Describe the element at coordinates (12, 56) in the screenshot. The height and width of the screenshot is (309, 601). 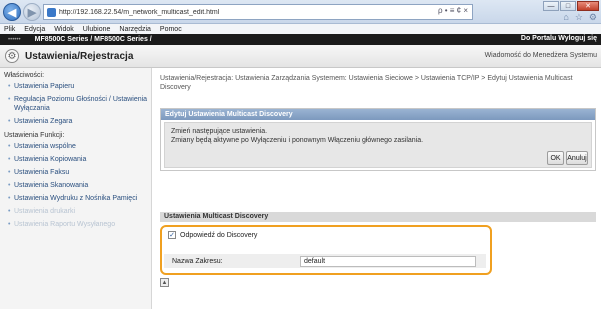
I see `settings-icon: ⚙` at that location.